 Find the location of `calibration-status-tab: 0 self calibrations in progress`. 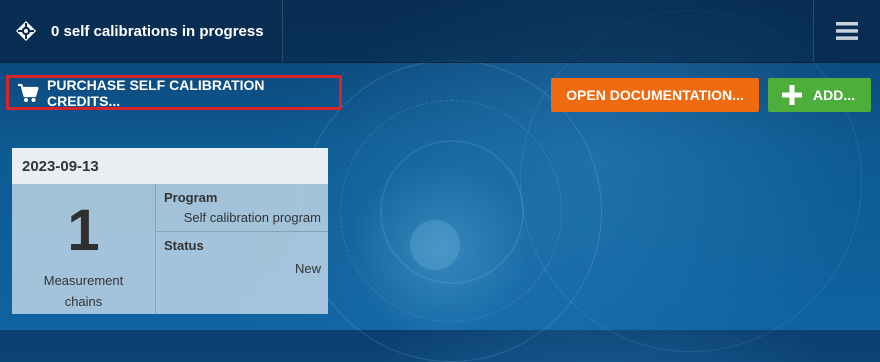

calibration-status-tab: 0 self calibrations in progress is located at coordinates (141, 31).